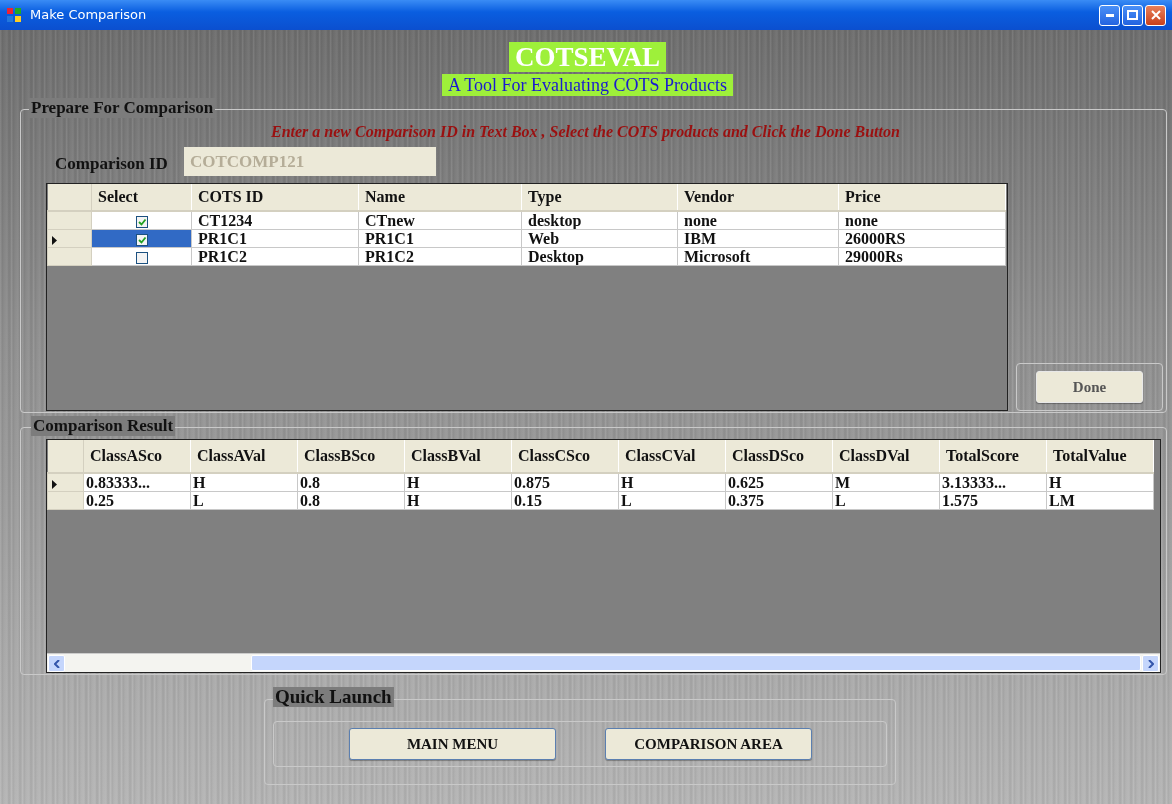 The width and height of the screenshot is (1172, 804). I want to click on column-header: Vendor, so click(758, 197).